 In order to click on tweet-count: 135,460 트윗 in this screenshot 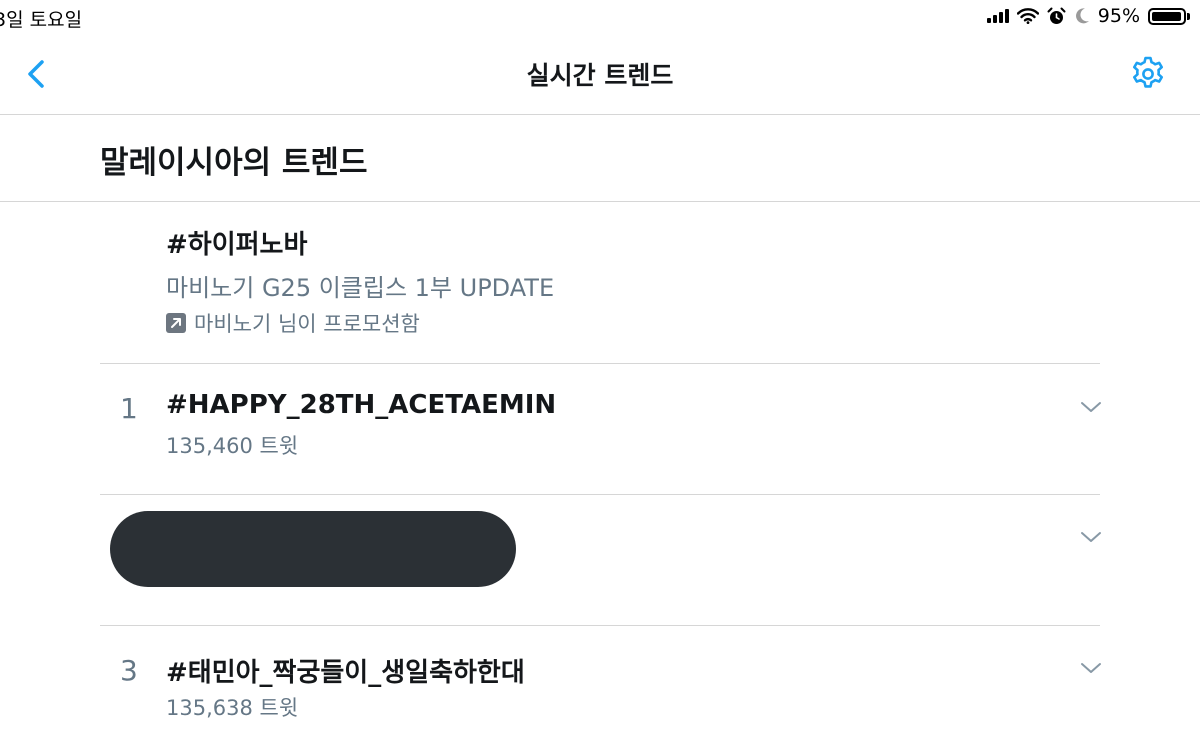, I will do `click(232, 446)`.